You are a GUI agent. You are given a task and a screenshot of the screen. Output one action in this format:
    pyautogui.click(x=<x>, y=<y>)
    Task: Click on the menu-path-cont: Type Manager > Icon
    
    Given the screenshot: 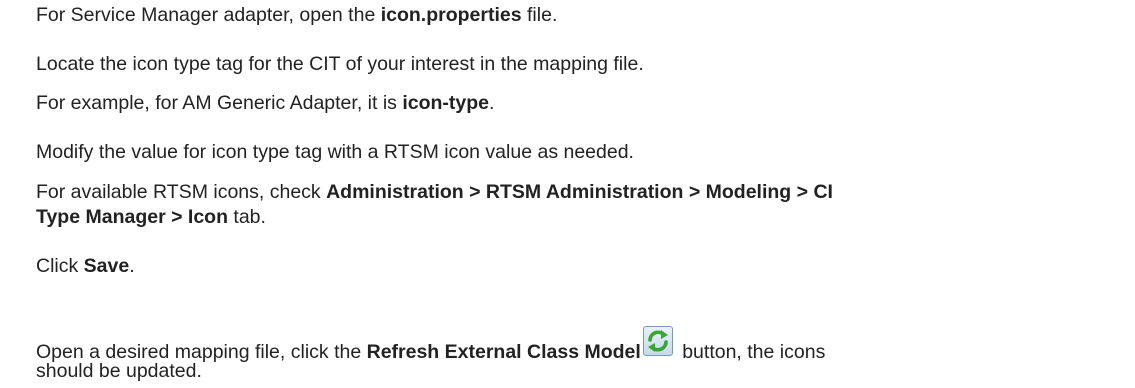 What is the action you would take?
    pyautogui.click(x=132, y=217)
    